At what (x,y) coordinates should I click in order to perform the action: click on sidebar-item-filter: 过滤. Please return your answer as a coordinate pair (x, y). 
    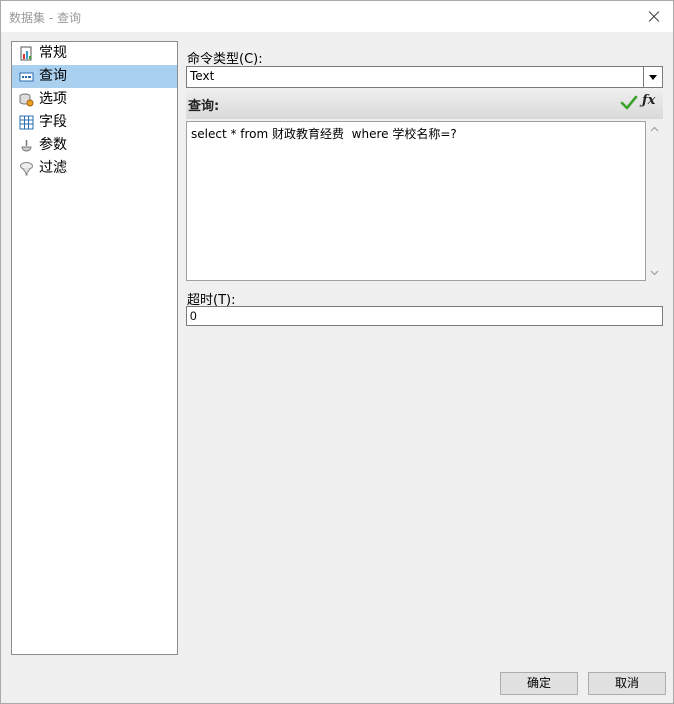
    Looking at the image, I should click on (94, 168).